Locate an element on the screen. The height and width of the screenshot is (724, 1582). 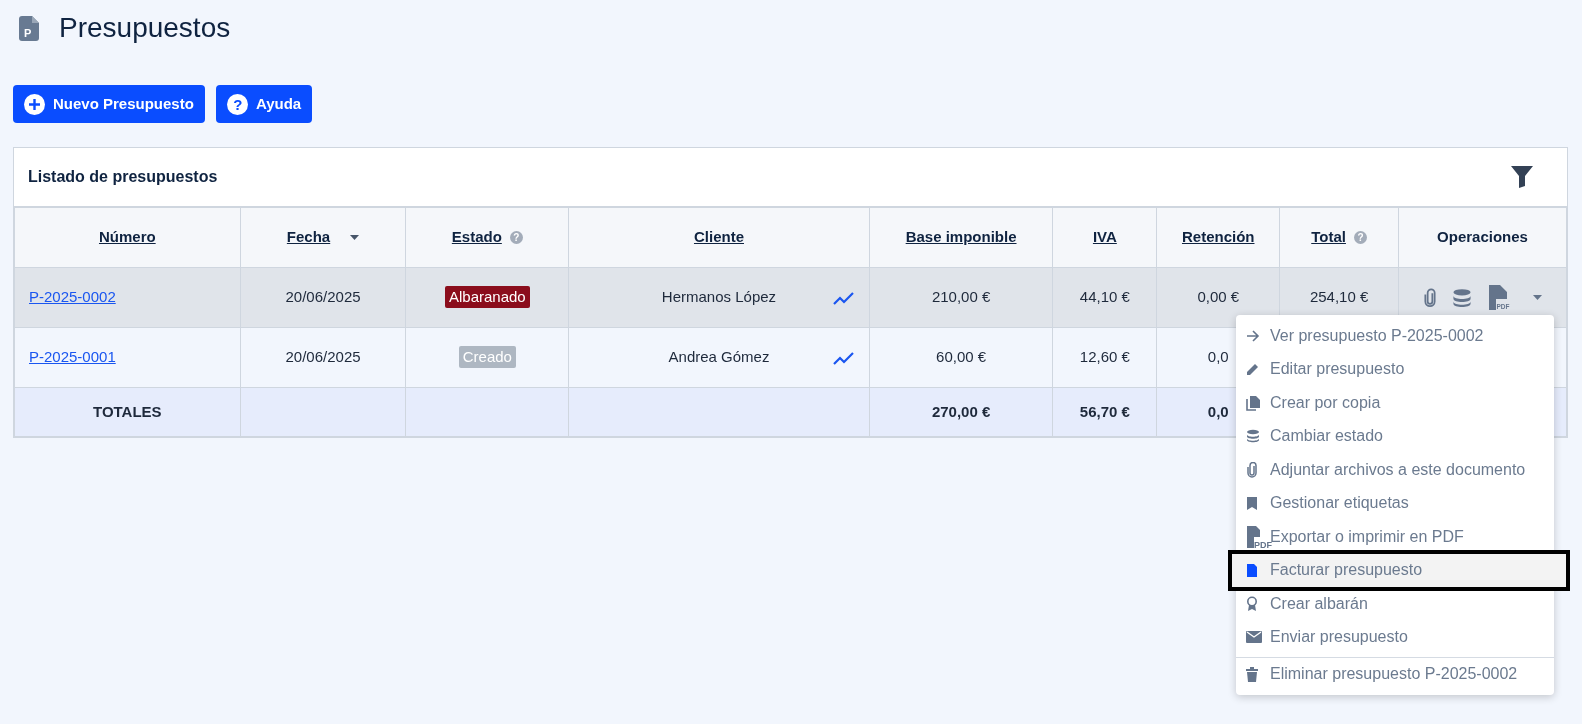
file-icon is located at coordinates (1252, 570).